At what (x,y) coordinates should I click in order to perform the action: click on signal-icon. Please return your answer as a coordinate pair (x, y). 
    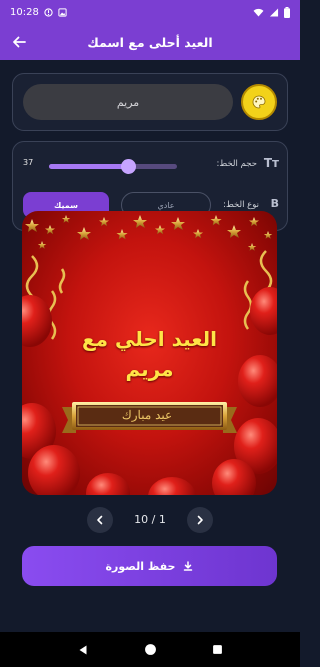
    Looking at the image, I should click on (274, 12).